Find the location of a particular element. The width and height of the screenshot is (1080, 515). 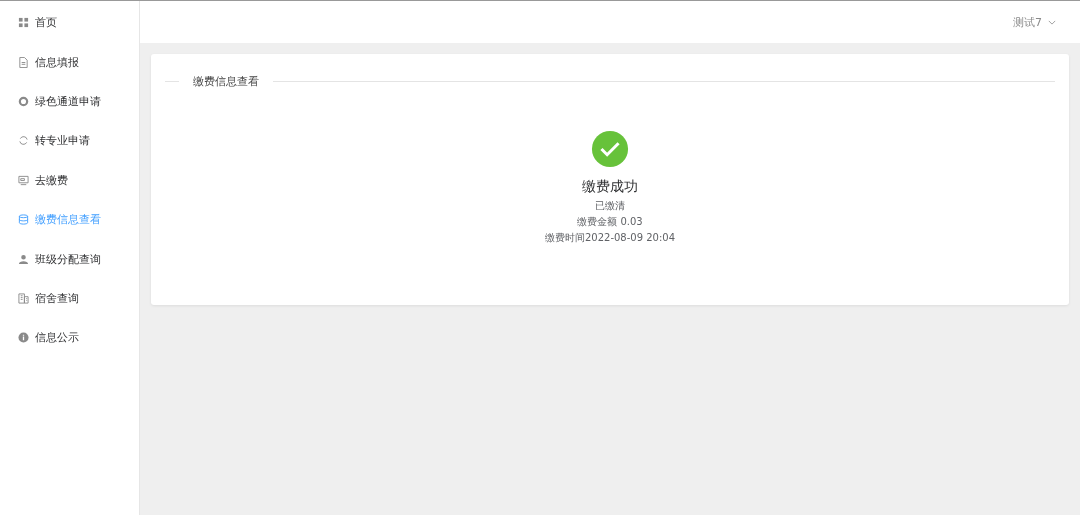

sidebar-item: 转专业申请 is located at coordinates (69, 141).